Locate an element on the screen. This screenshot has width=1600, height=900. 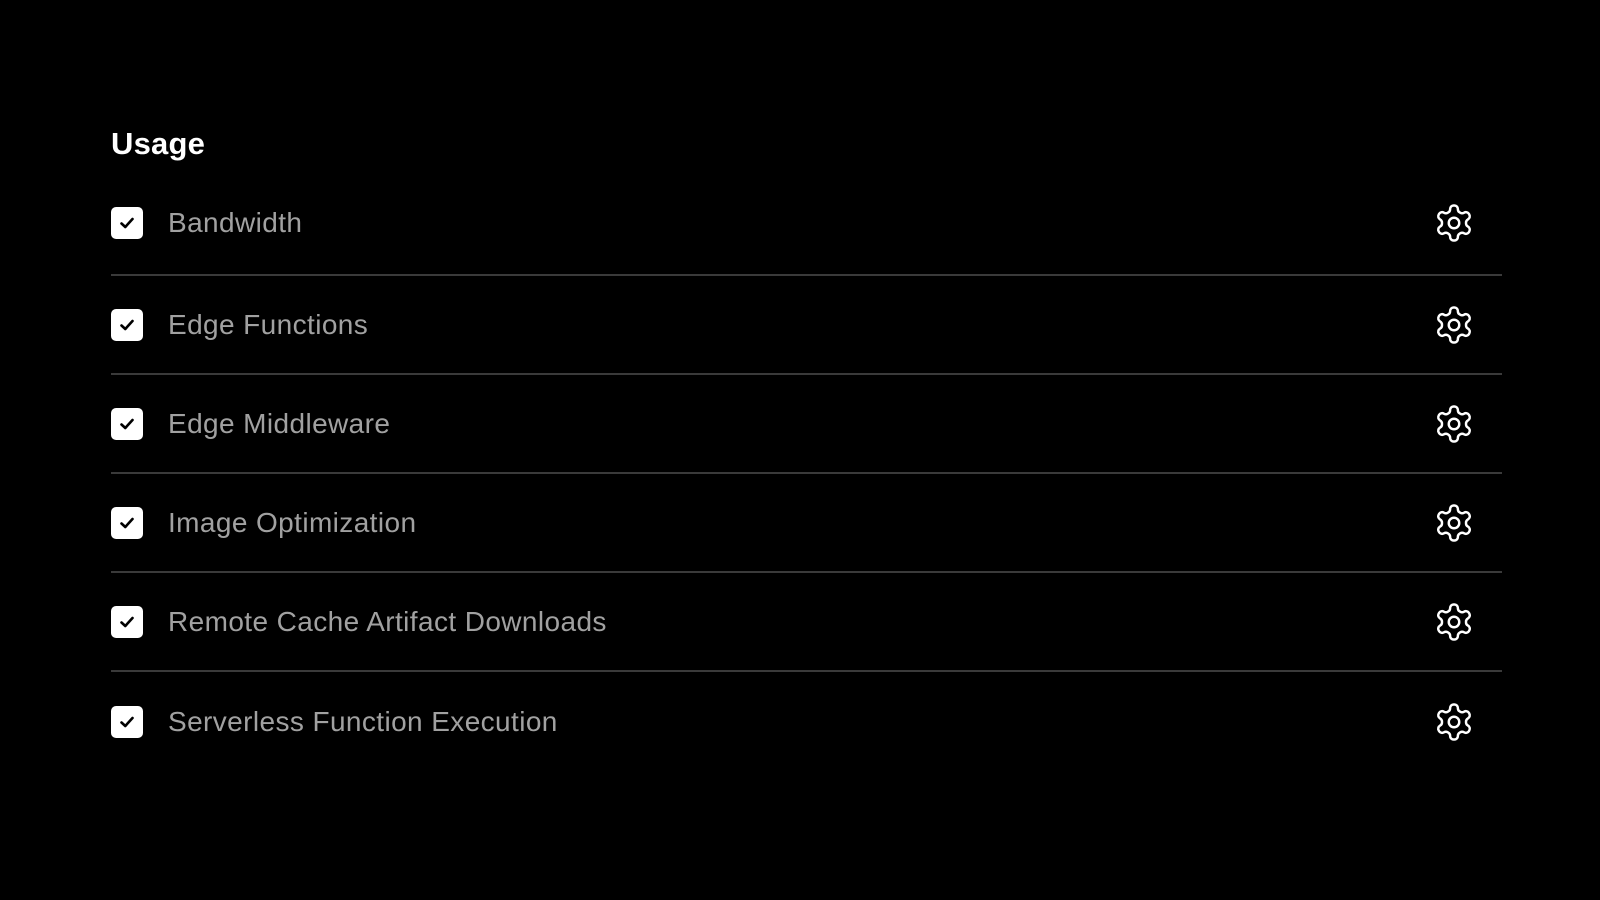
checkbox-image-optimization is located at coordinates (127, 522).